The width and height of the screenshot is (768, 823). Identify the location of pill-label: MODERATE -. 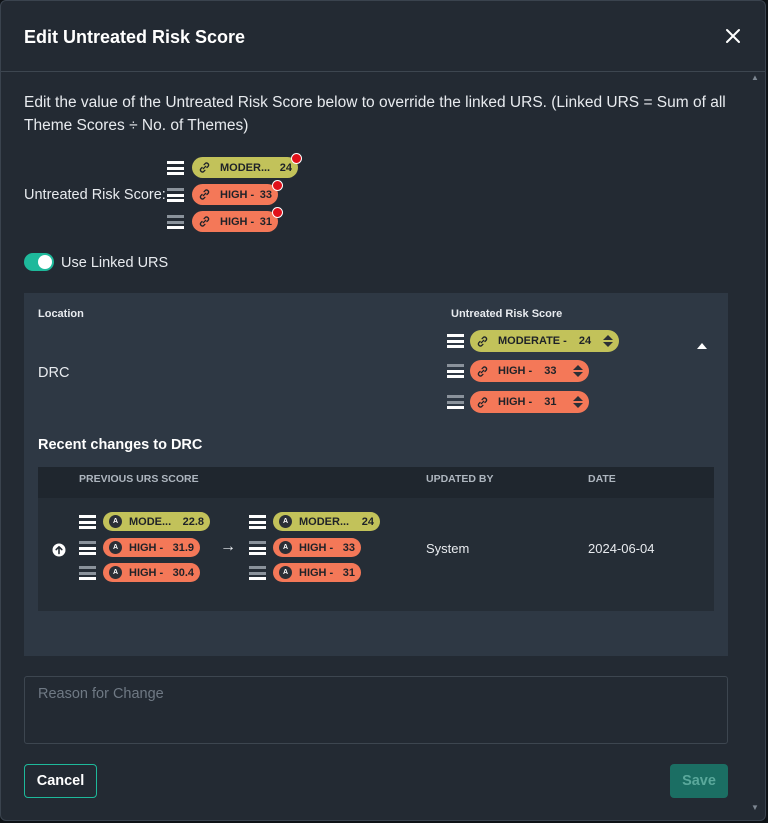
(532, 341).